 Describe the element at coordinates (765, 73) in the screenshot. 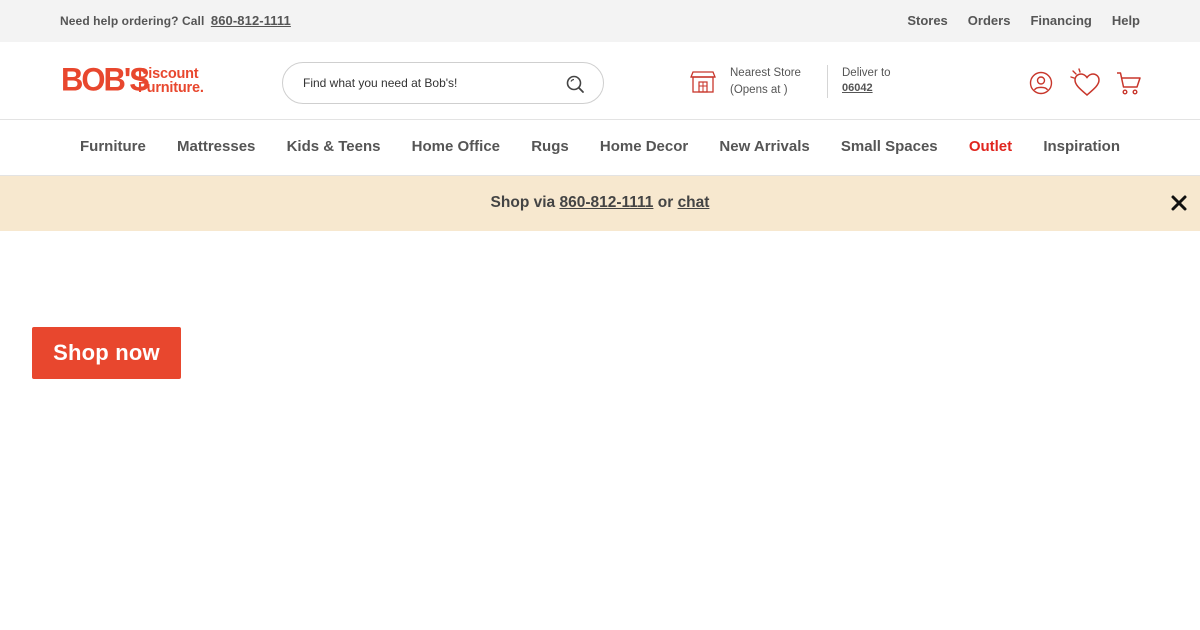

I see `store-title: Nearest Store` at that location.